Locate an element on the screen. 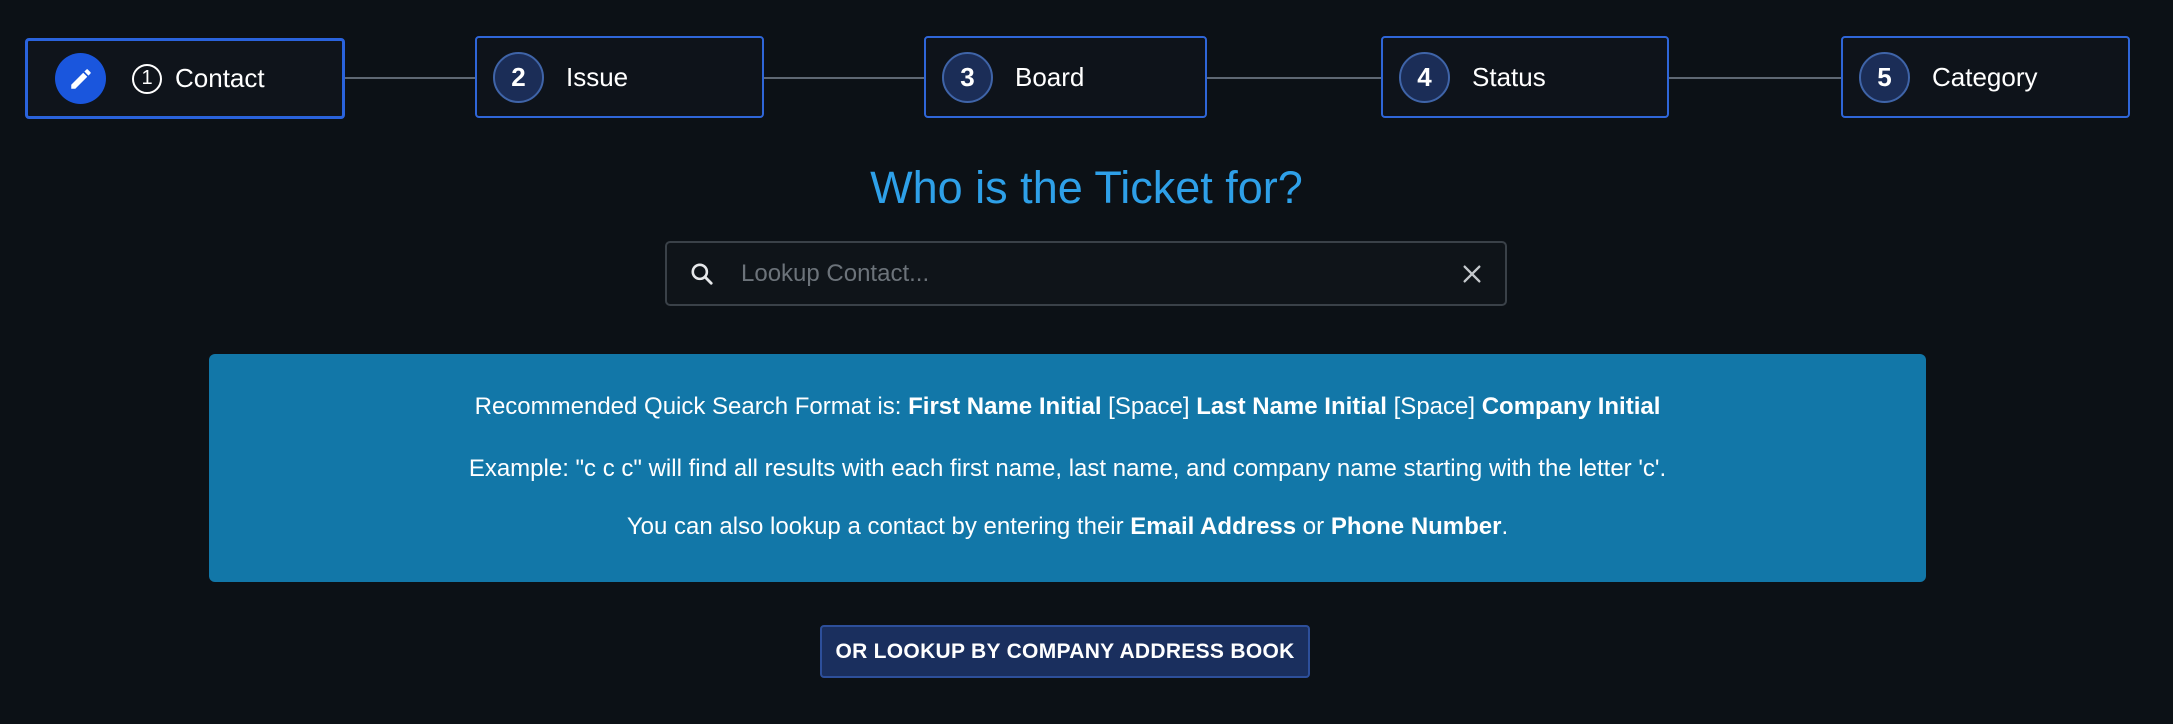  step-label: Category is located at coordinates (1985, 76).